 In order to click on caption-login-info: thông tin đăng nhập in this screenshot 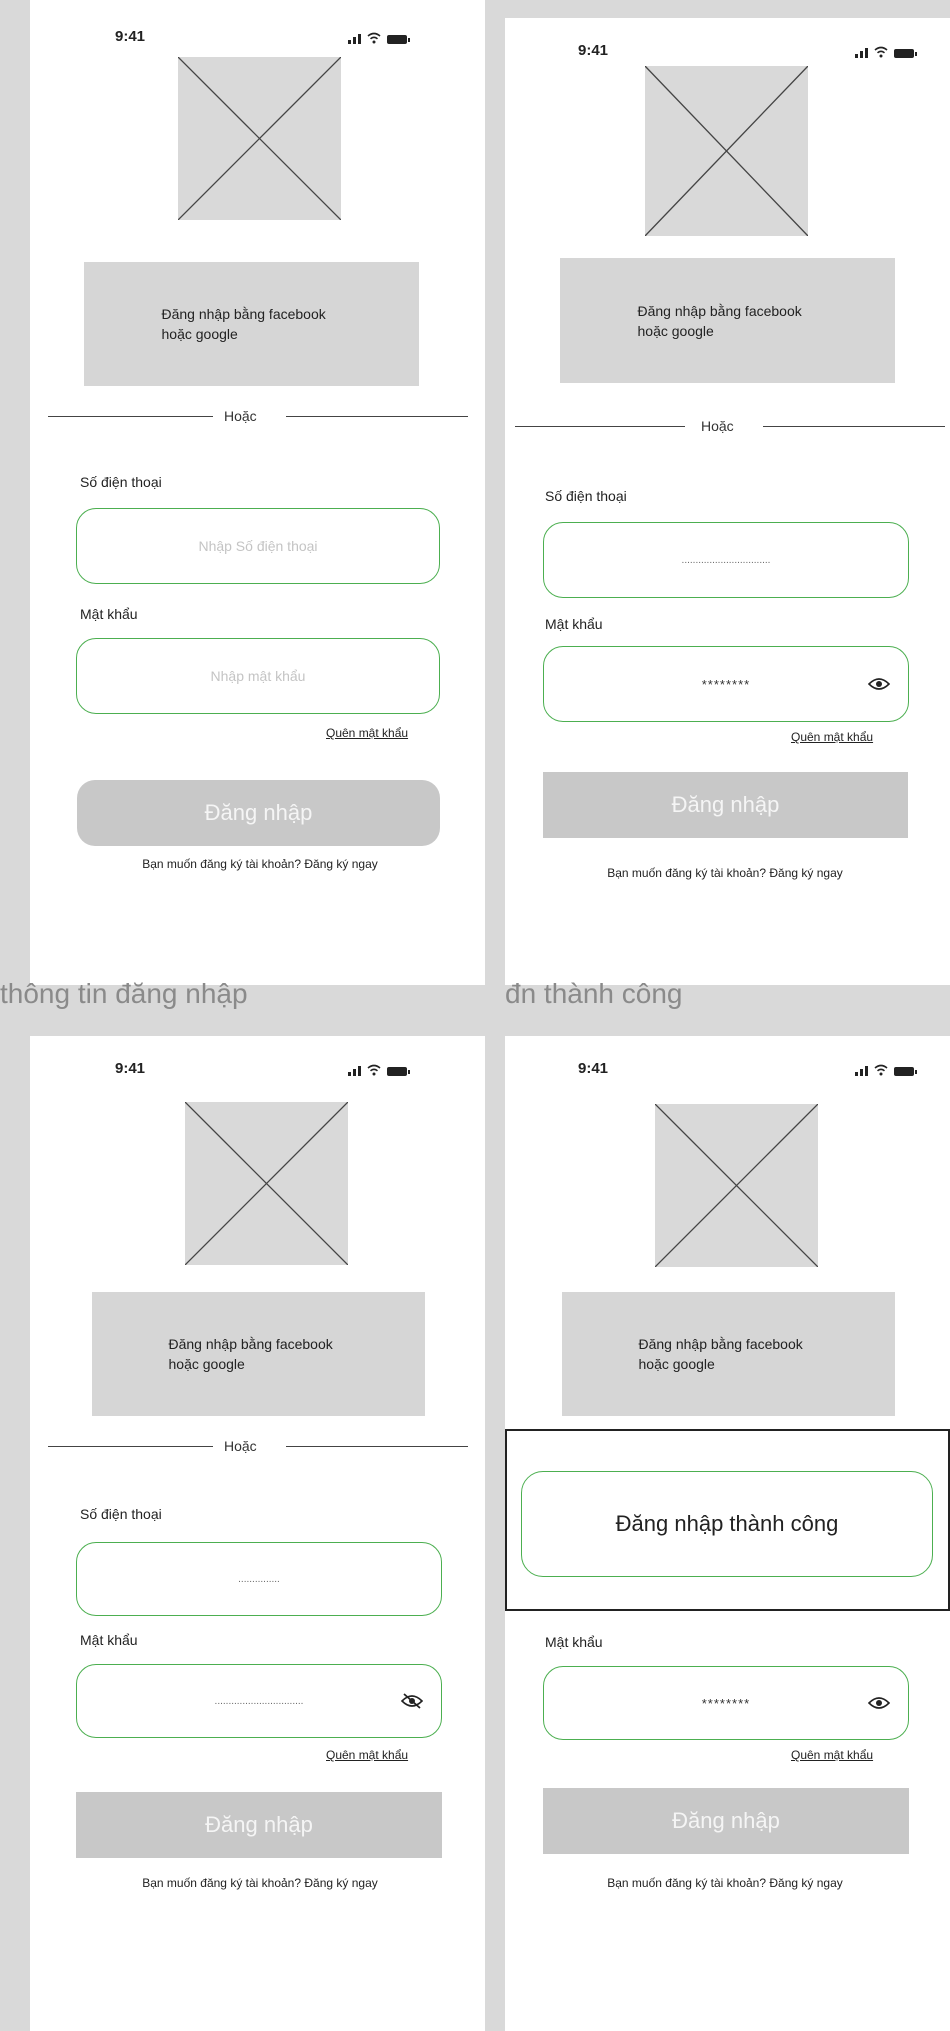, I will do `click(124, 993)`.